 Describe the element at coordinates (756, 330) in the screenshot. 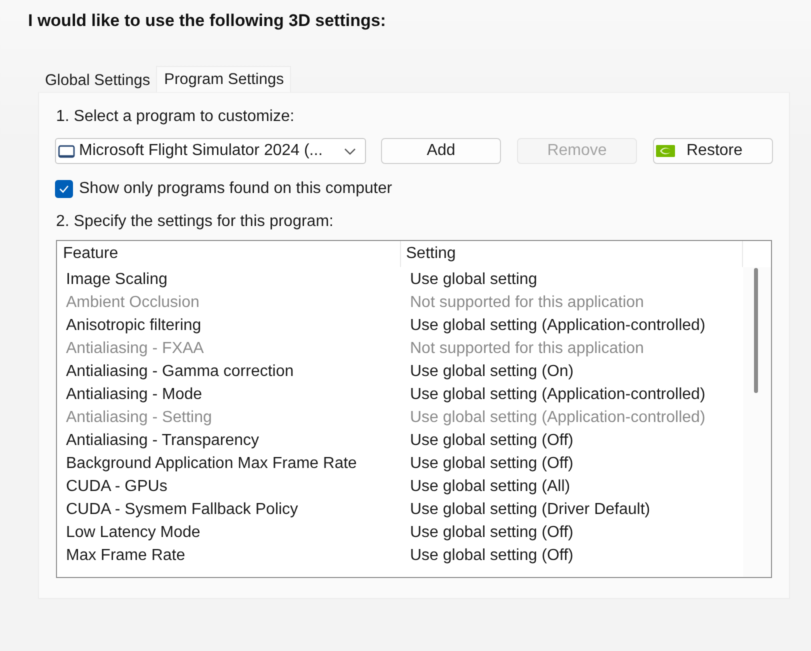

I see `scrollbar-thumb` at that location.